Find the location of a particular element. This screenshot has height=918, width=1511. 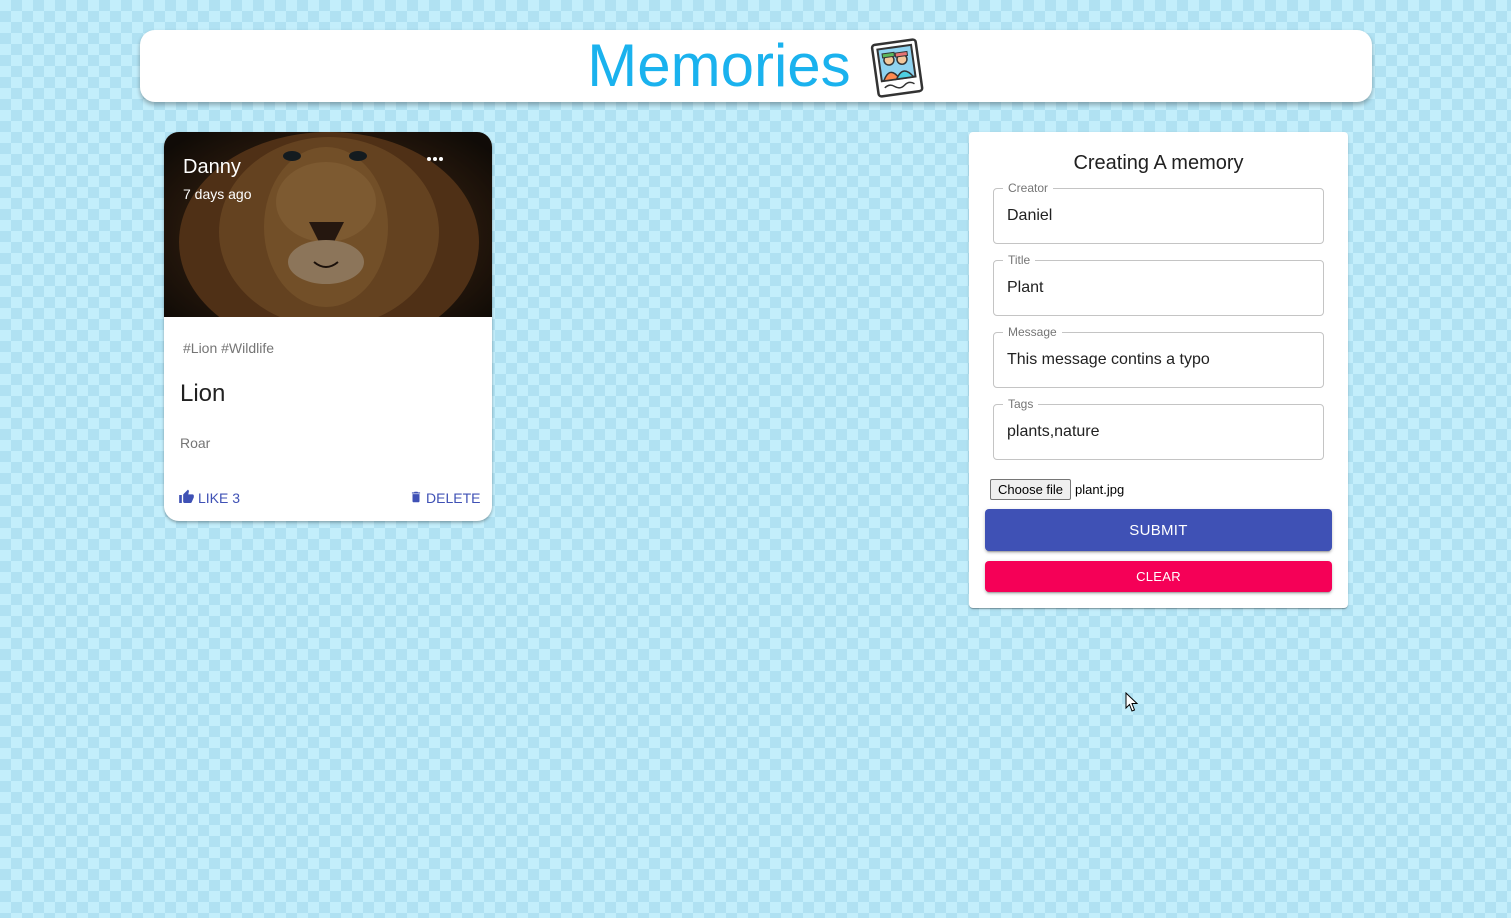

post-tags: #Lion #Wildlife is located at coordinates (229, 348).